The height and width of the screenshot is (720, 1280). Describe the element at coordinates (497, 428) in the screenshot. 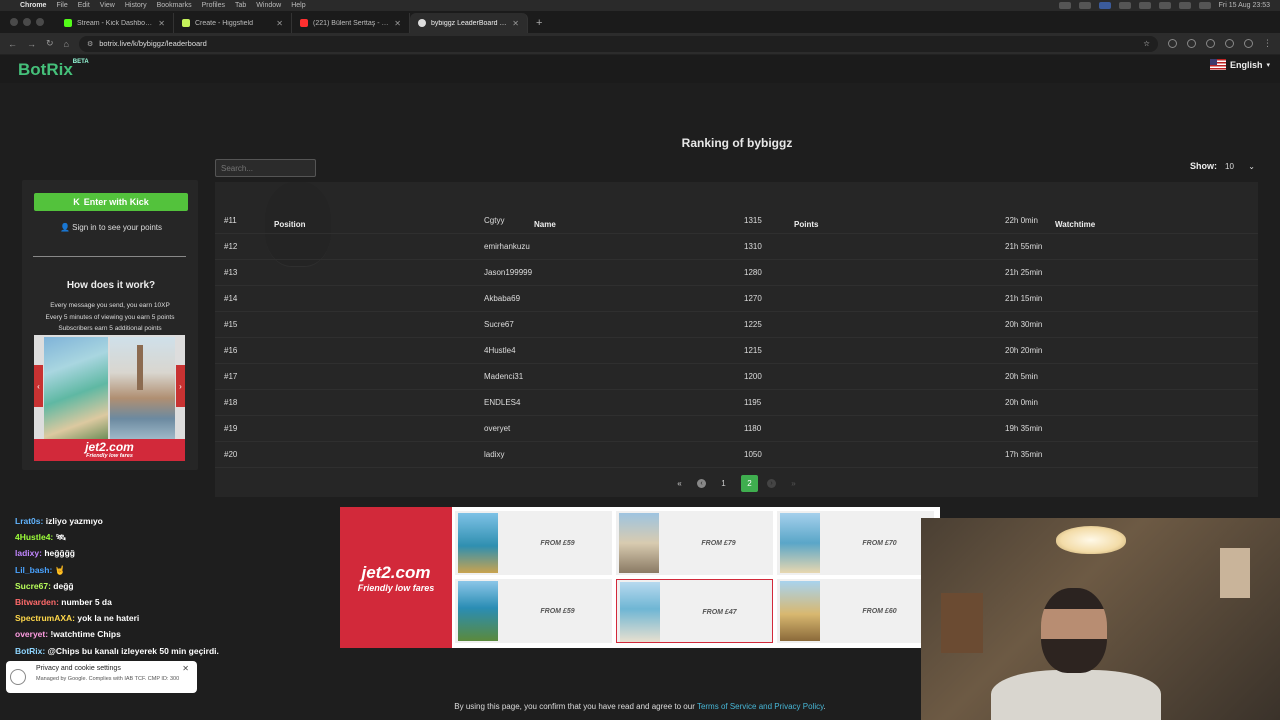

I see `cell-name: overyet` at that location.